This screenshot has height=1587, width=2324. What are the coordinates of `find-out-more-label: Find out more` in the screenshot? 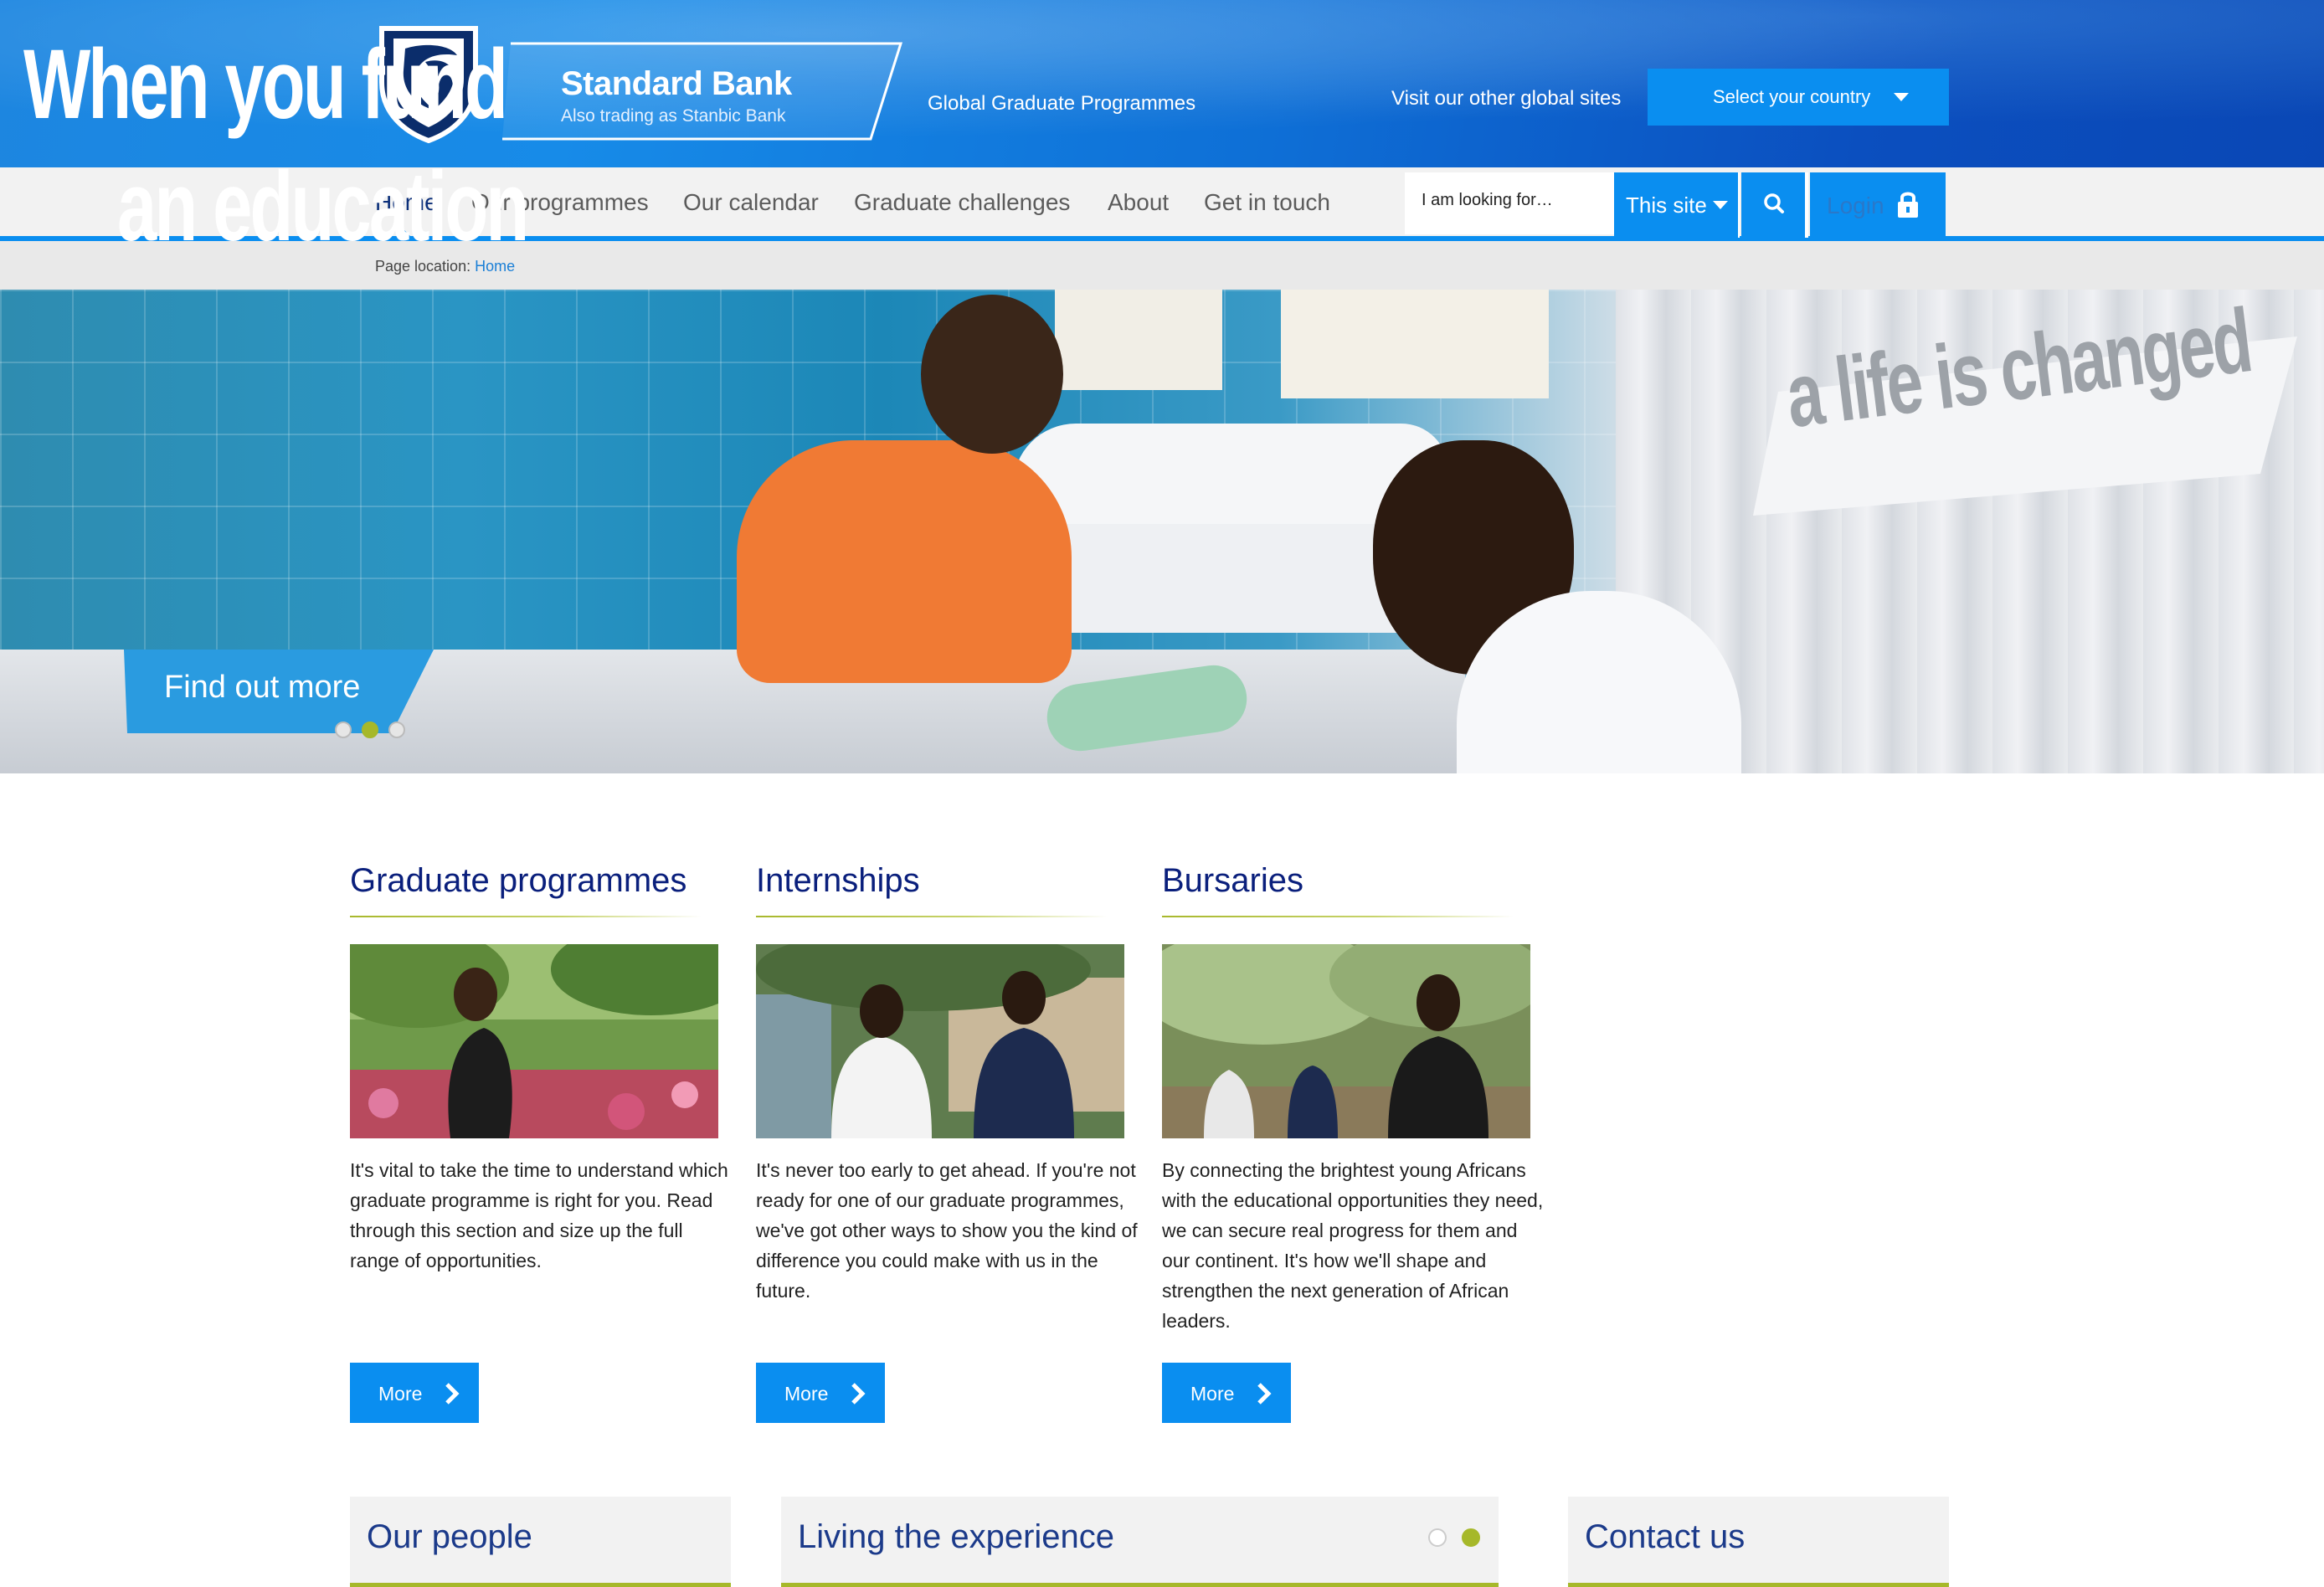 It's located at (262, 688).